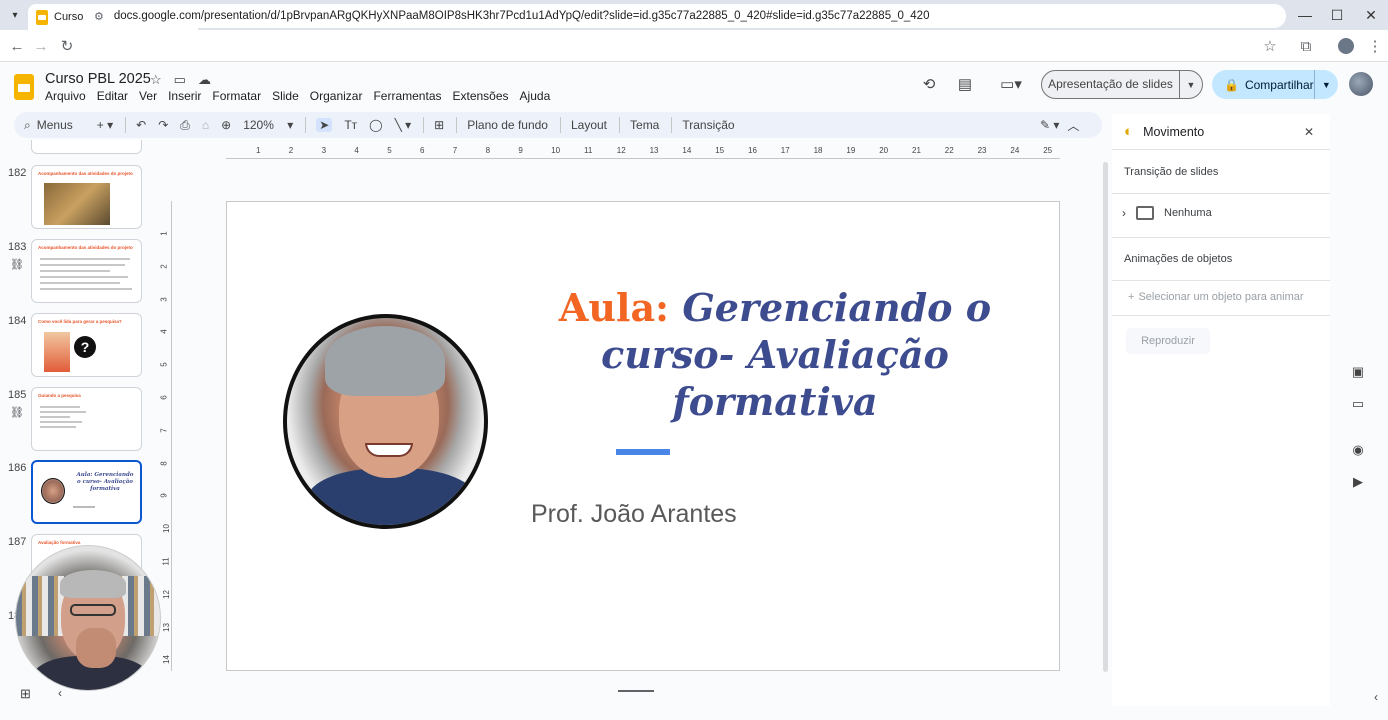 The width and height of the screenshot is (1388, 720). Describe the element at coordinates (166, 627) in the screenshot. I see `ruler-tick-label: 13` at that location.